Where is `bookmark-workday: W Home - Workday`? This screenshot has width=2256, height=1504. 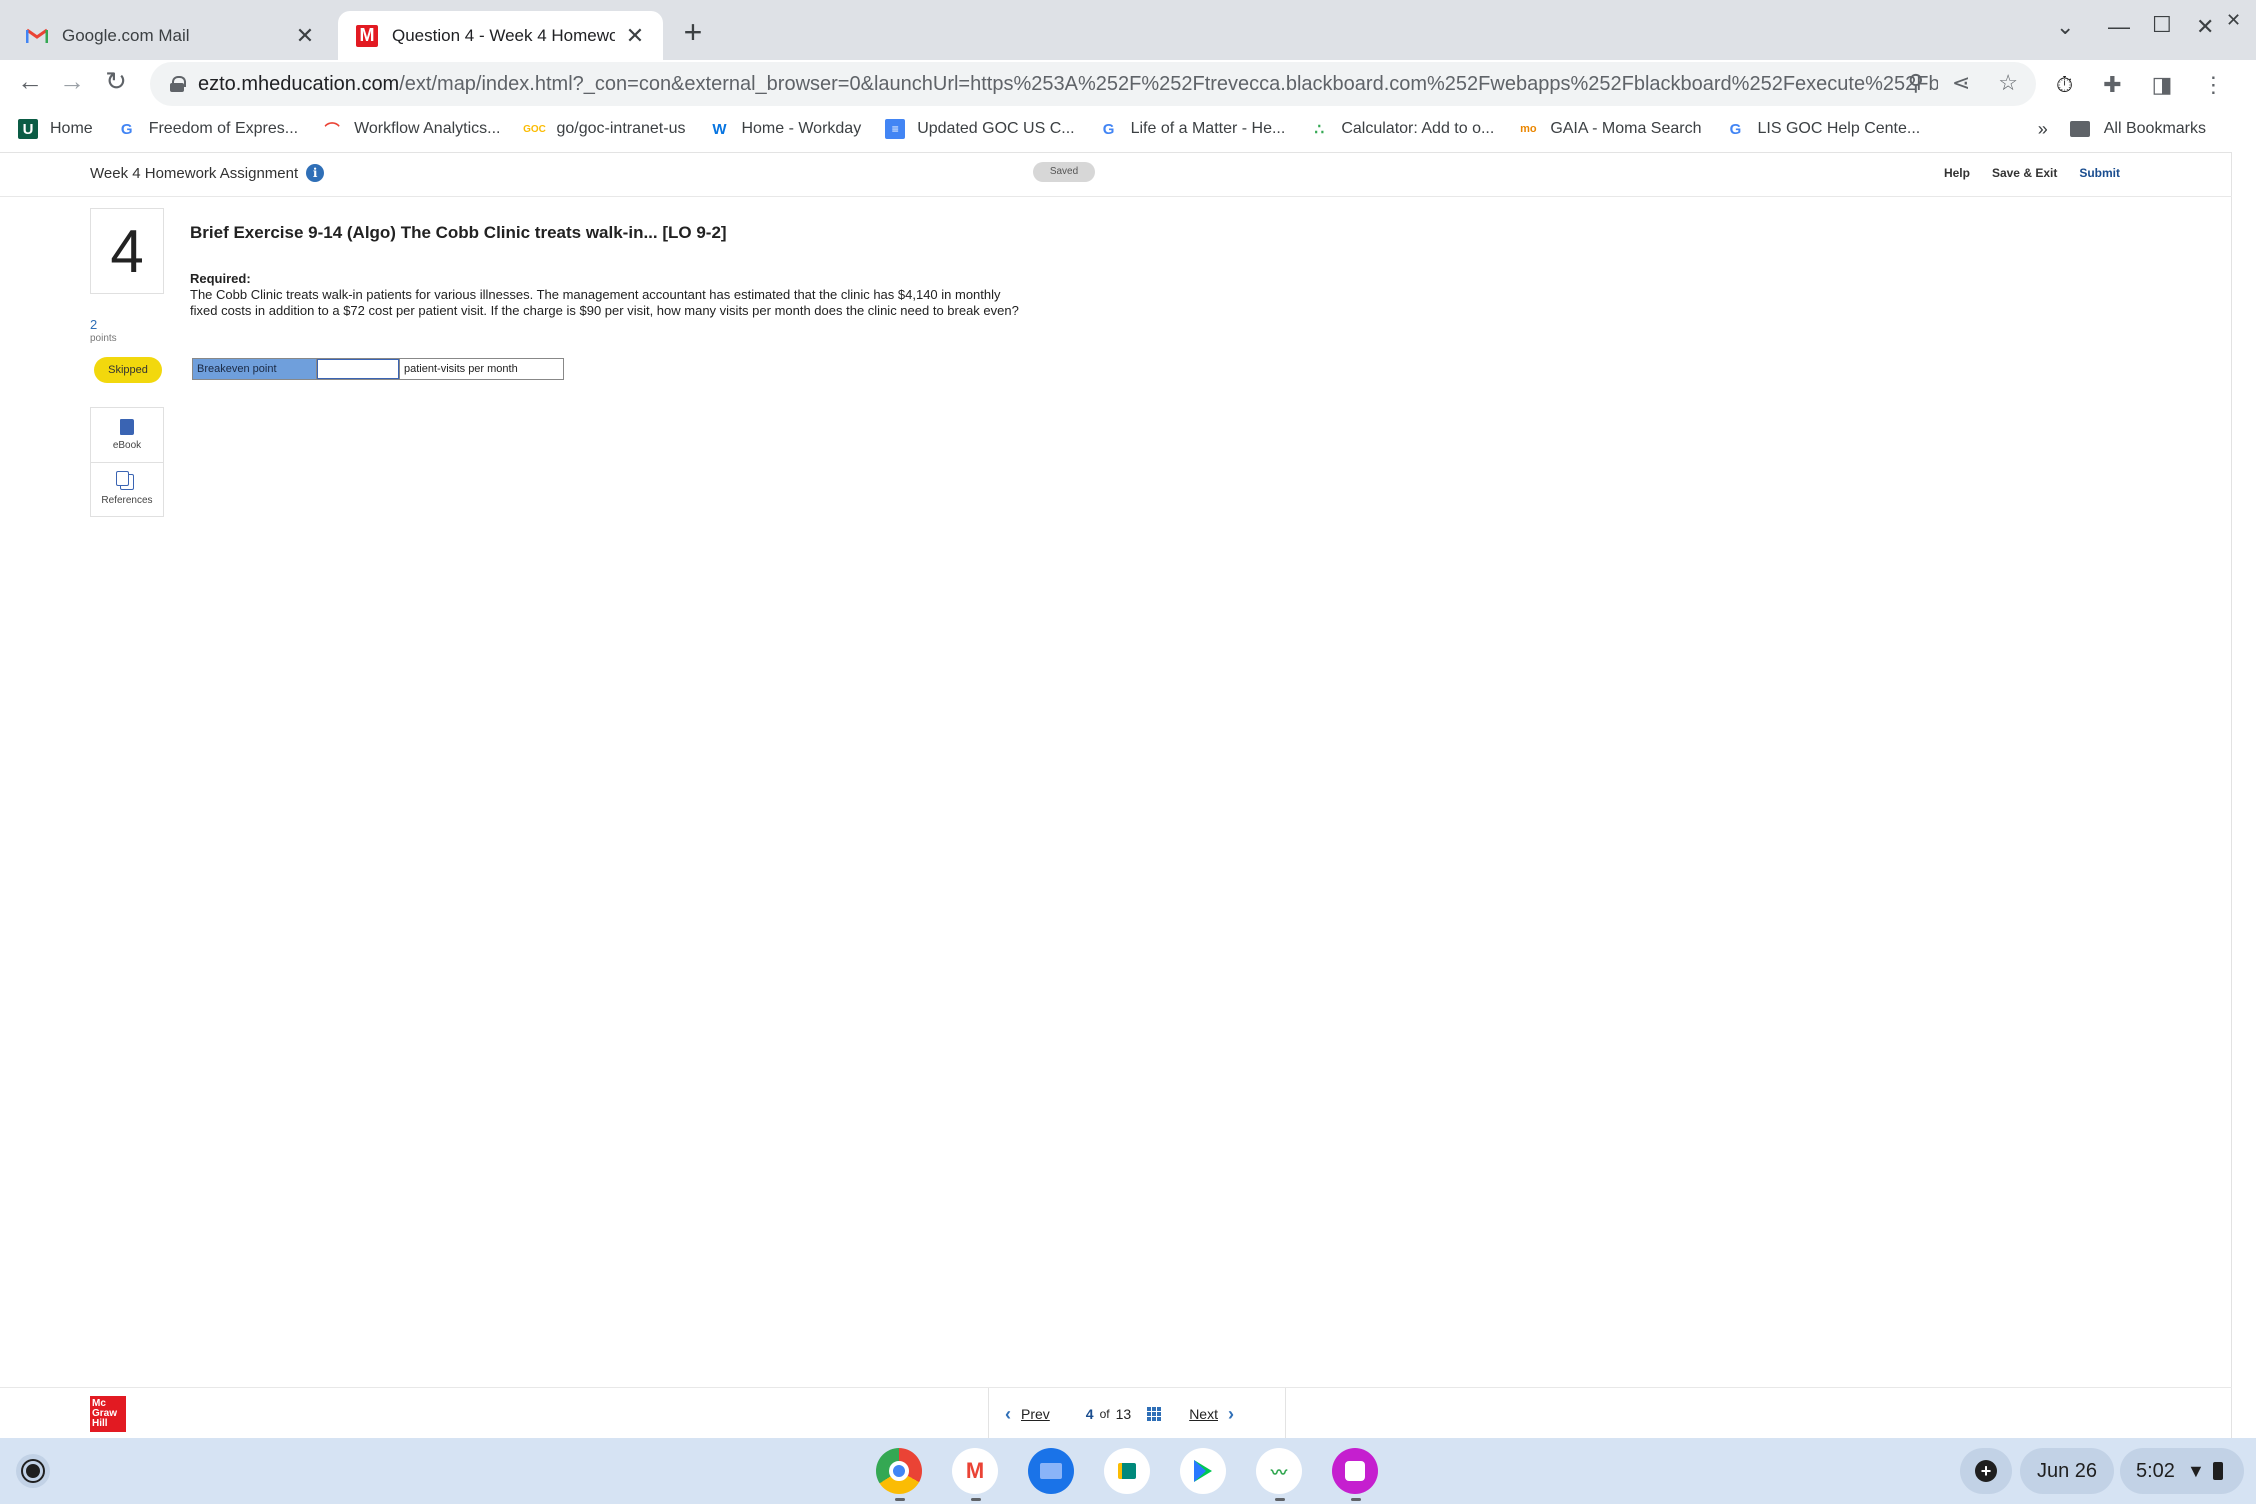
bookmark-workday: W Home - Workday is located at coordinates (785, 129).